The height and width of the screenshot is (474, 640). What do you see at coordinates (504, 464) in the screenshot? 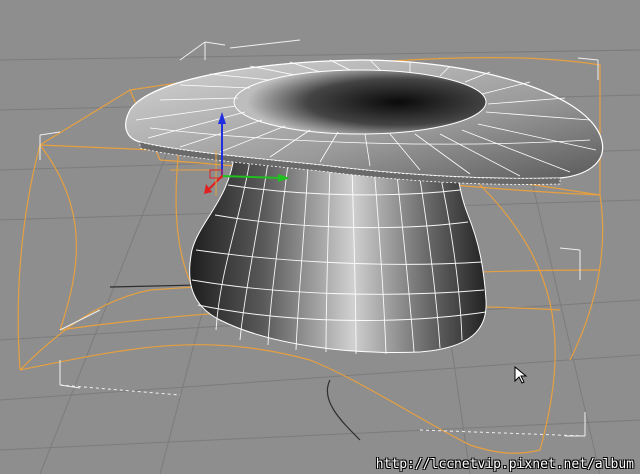
I see `watermark-url: http://lccnetvip.pixnet.net/album` at bounding box center [504, 464].